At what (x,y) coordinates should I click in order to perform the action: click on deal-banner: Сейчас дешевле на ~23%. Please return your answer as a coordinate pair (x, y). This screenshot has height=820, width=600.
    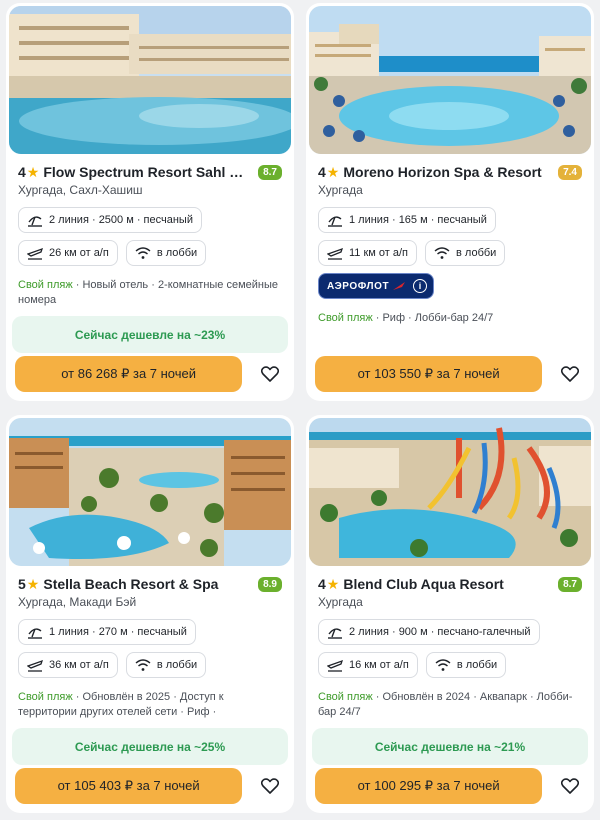
    Looking at the image, I should click on (150, 334).